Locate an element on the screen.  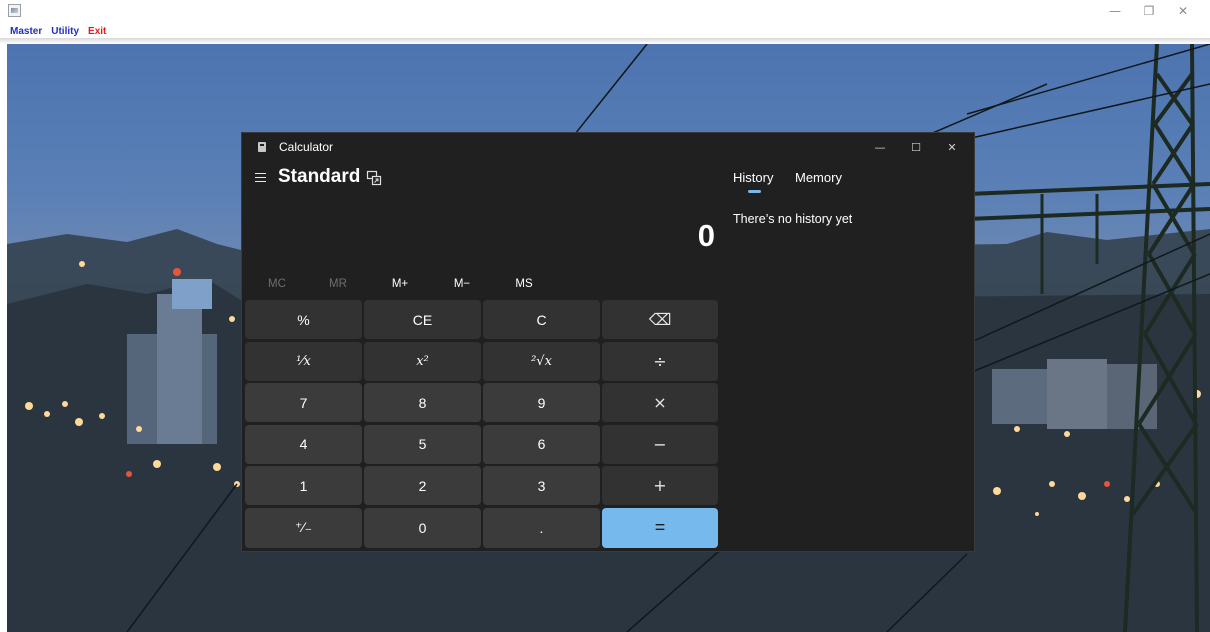
minus-icon: − is located at coordinates (660, 444).